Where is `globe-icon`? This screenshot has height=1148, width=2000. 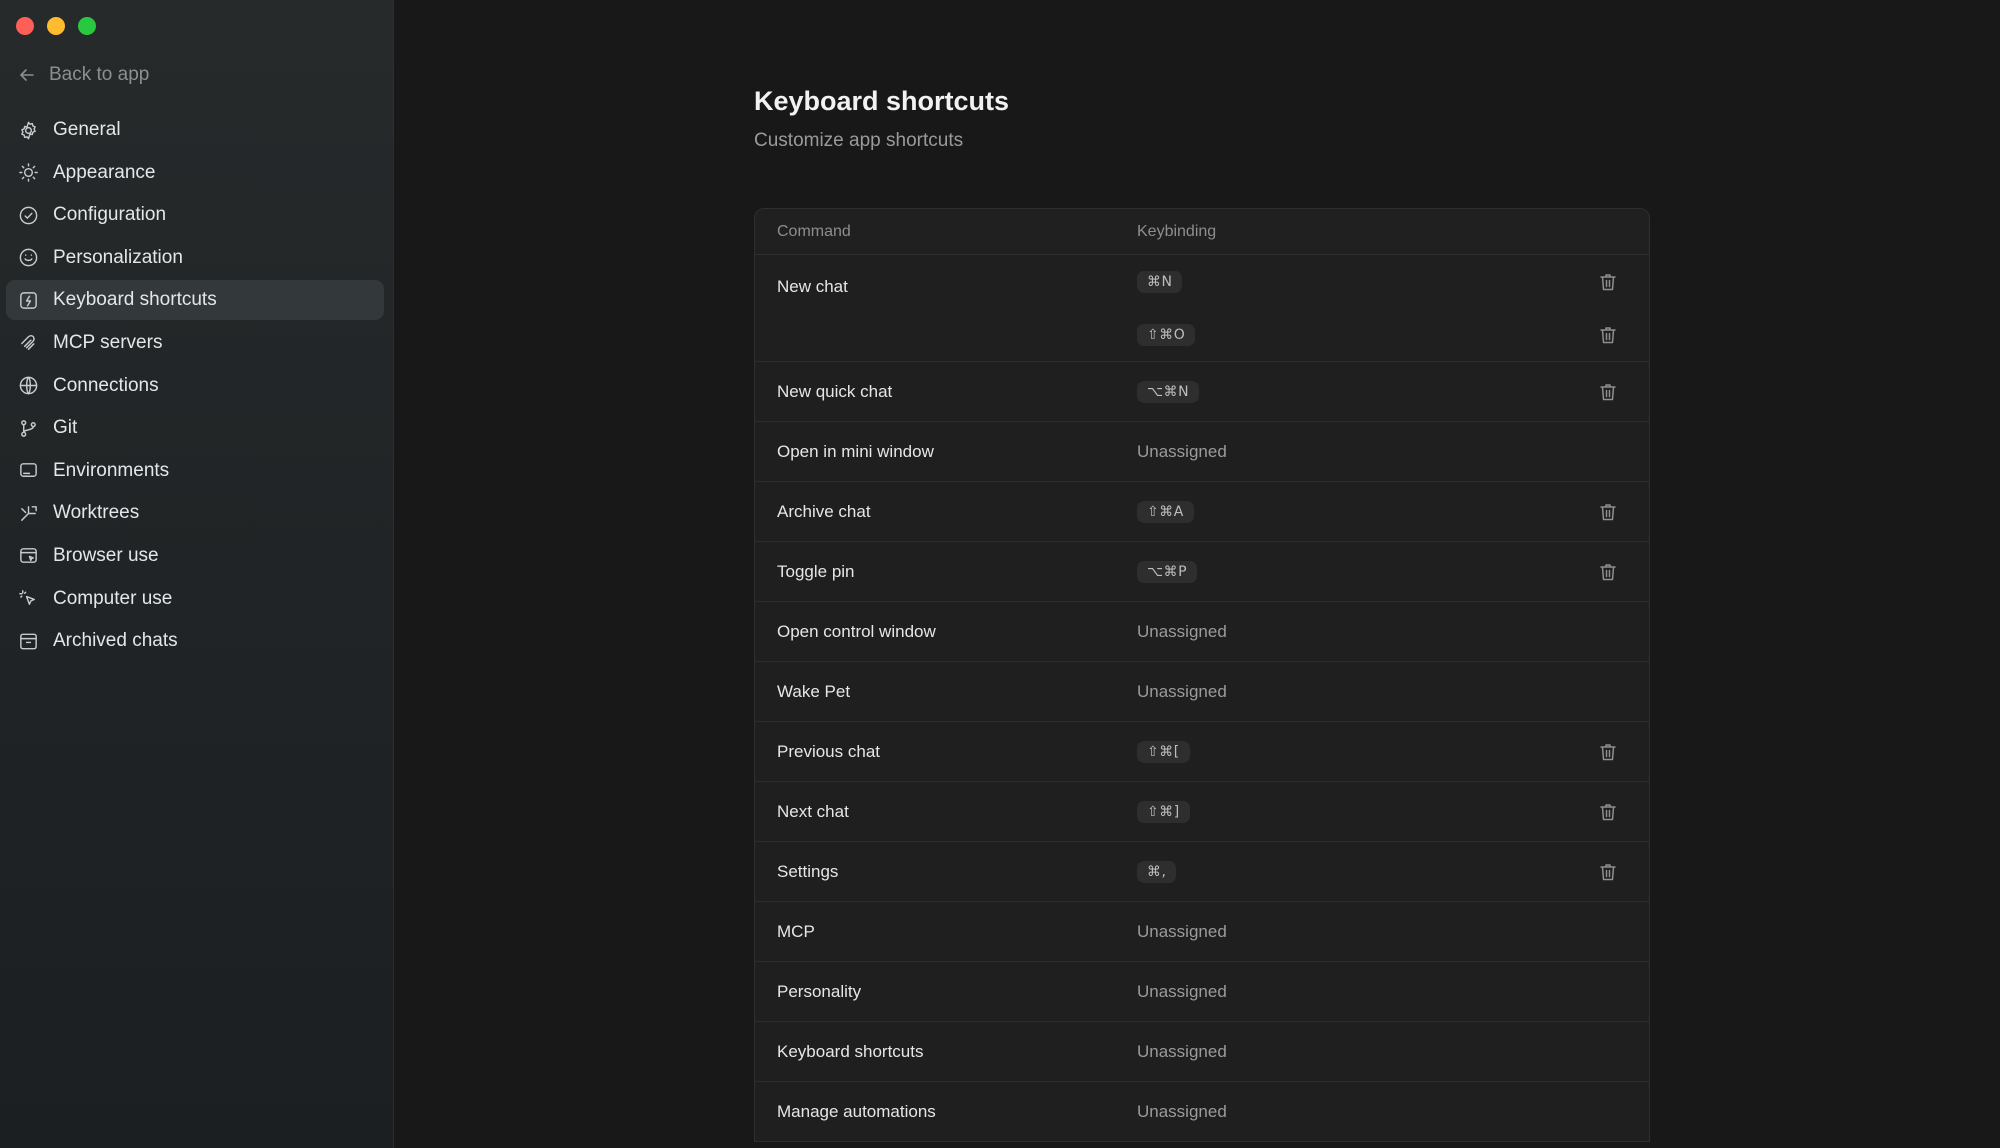
globe-icon is located at coordinates (28, 386).